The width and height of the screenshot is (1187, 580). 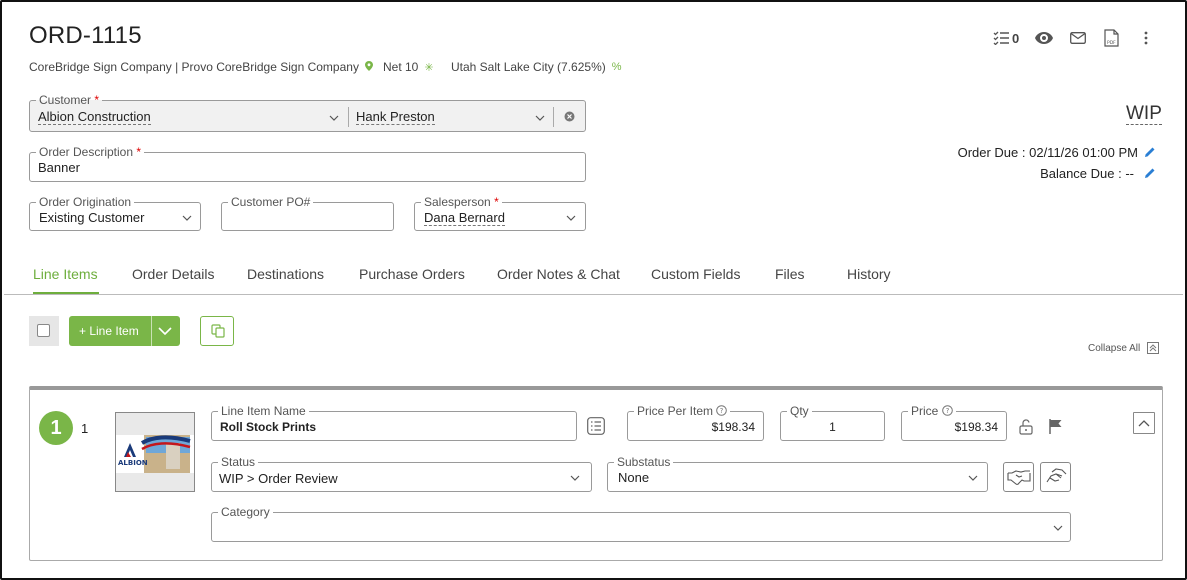 I want to click on handshake-button, so click(x=1018, y=477).